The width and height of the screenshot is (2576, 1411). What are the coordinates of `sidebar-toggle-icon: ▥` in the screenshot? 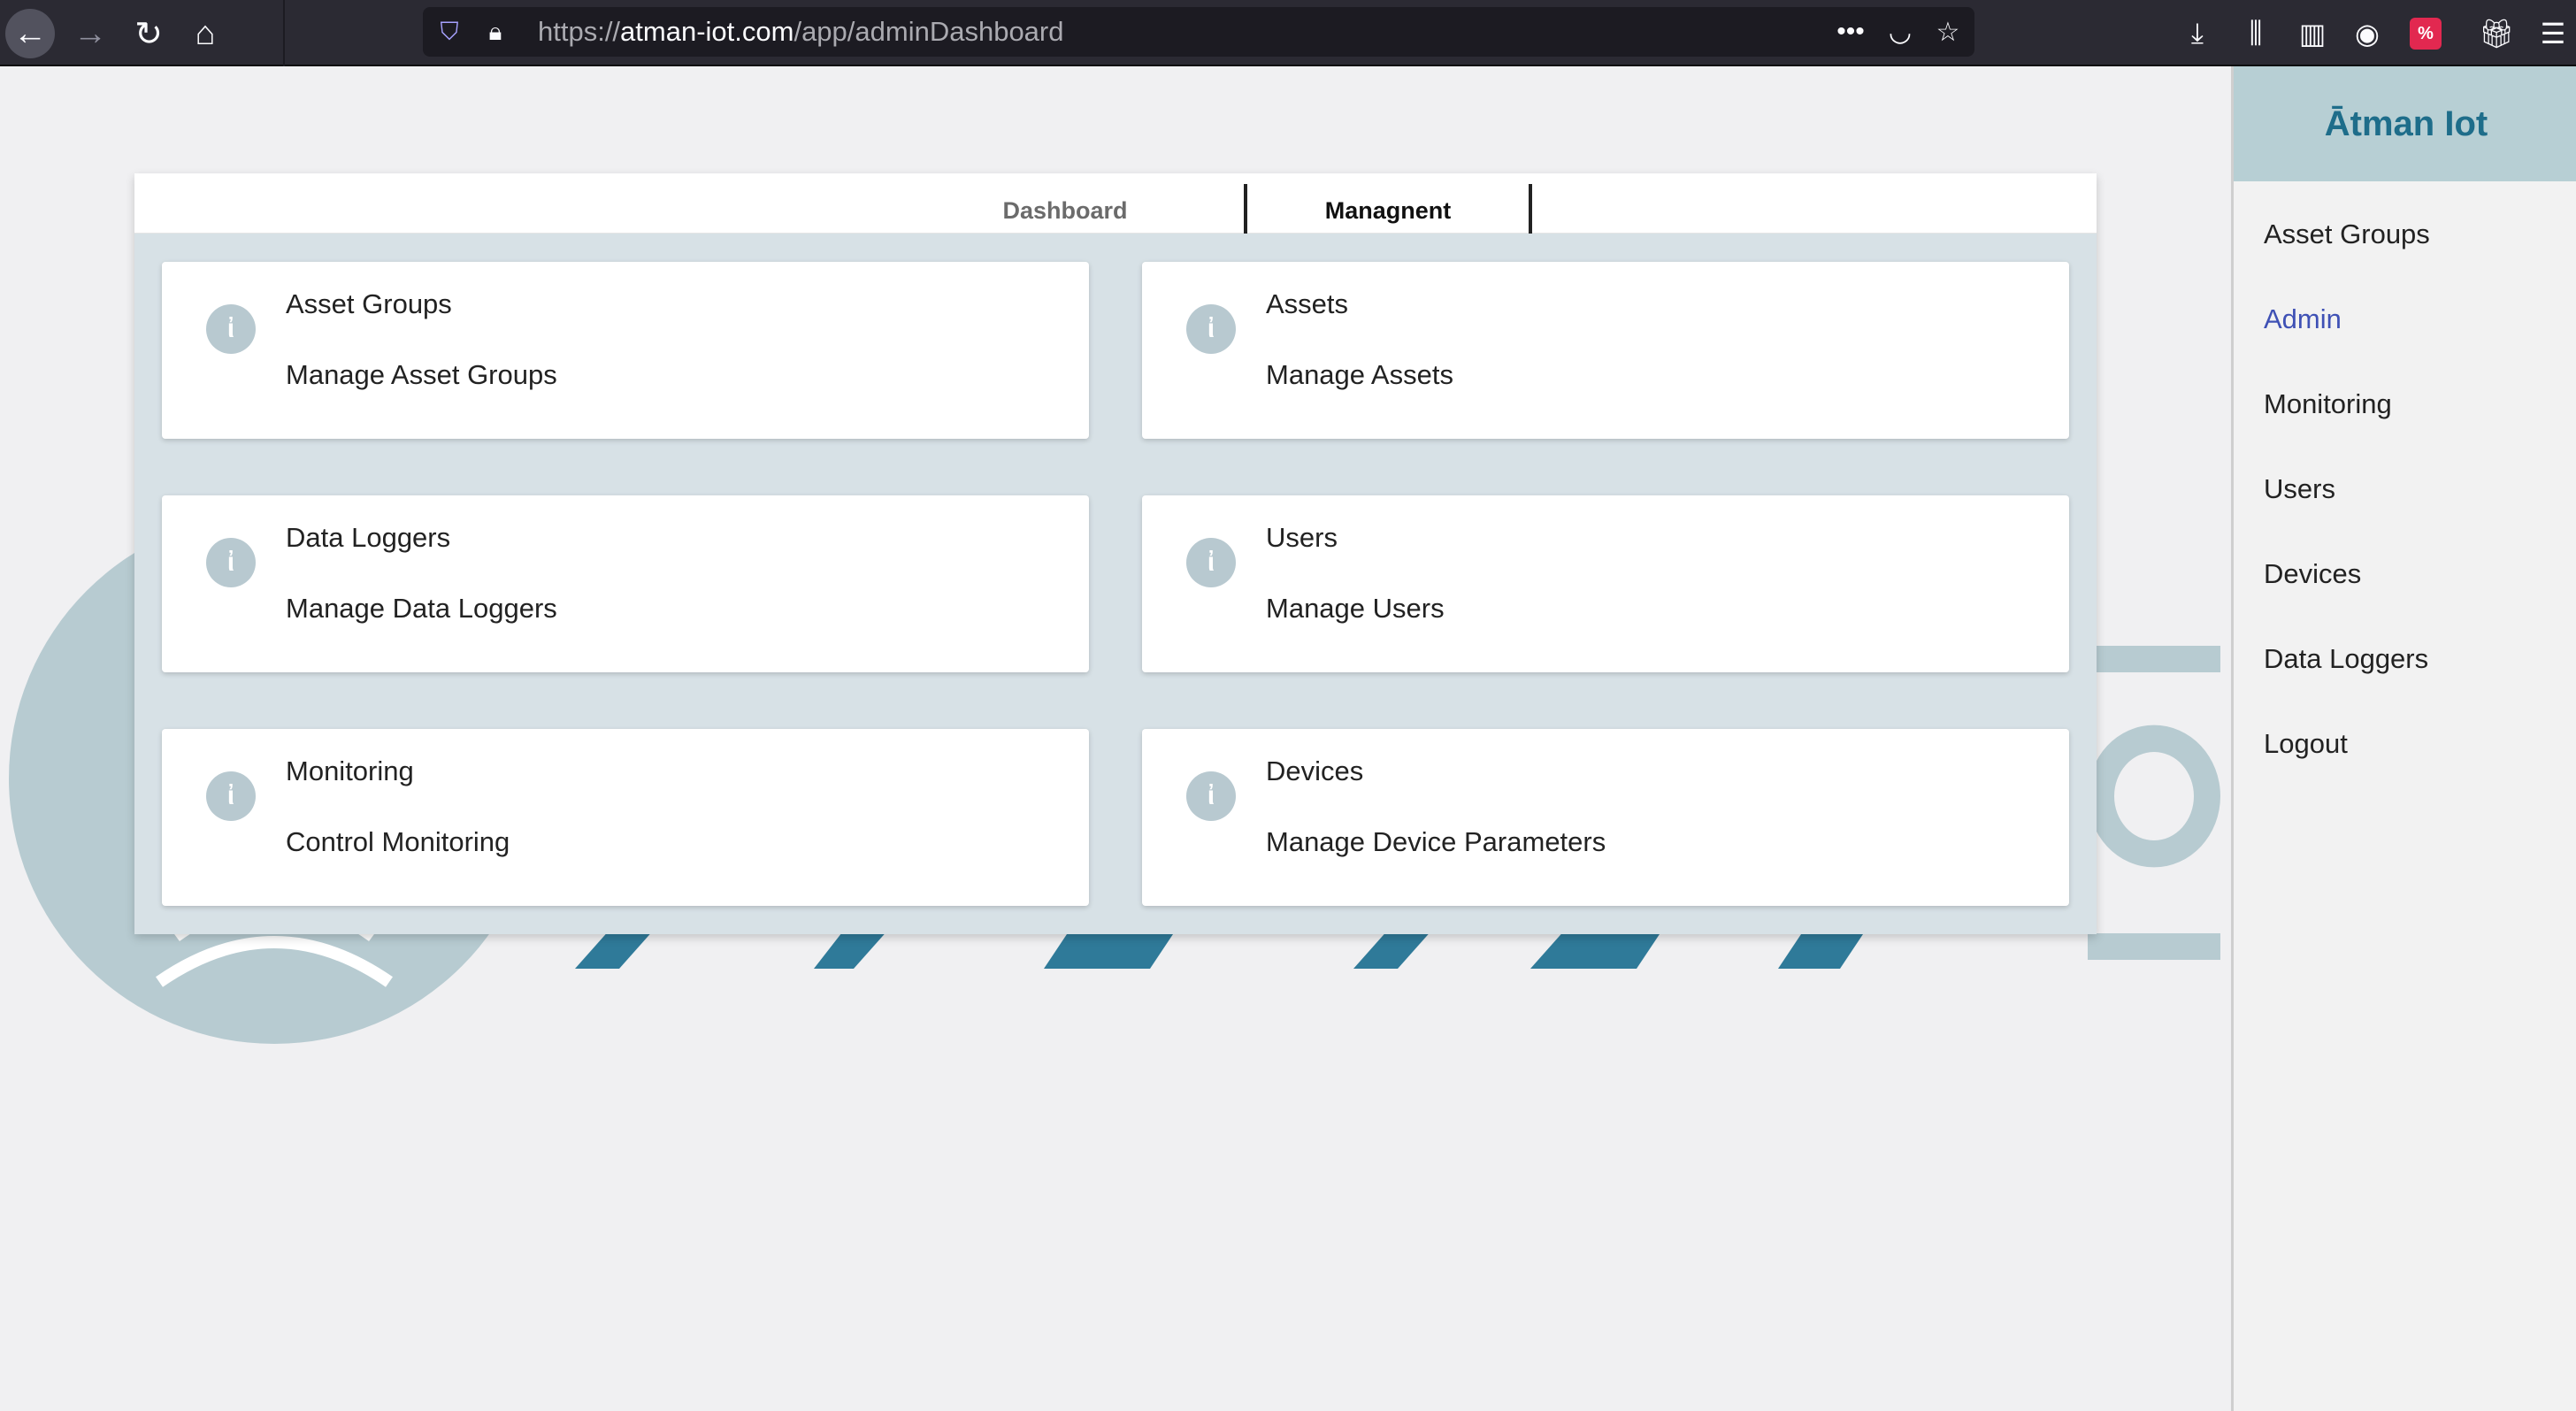 It's located at (2312, 34).